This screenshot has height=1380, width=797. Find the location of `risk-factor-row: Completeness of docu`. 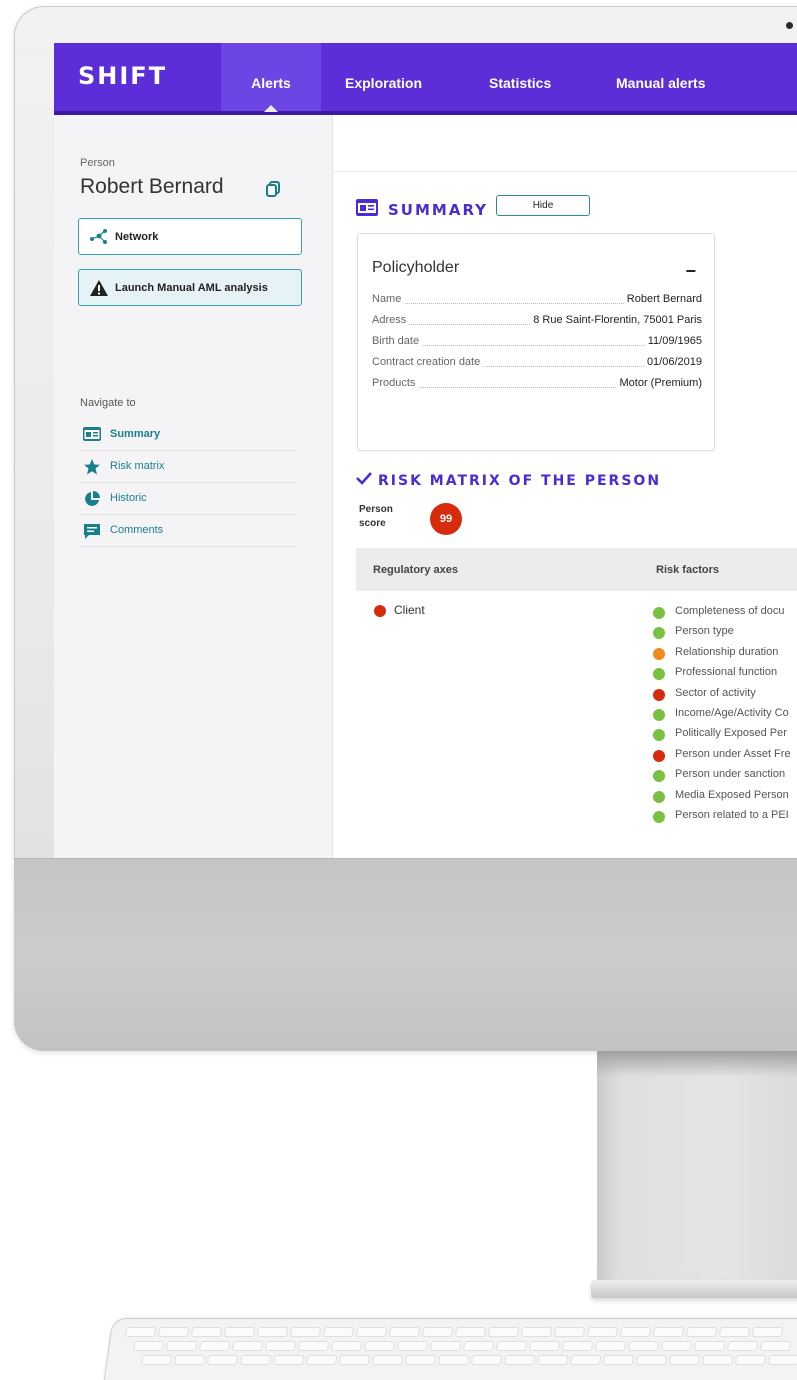

risk-factor-row: Completeness of docu is located at coordinates (725, 613).